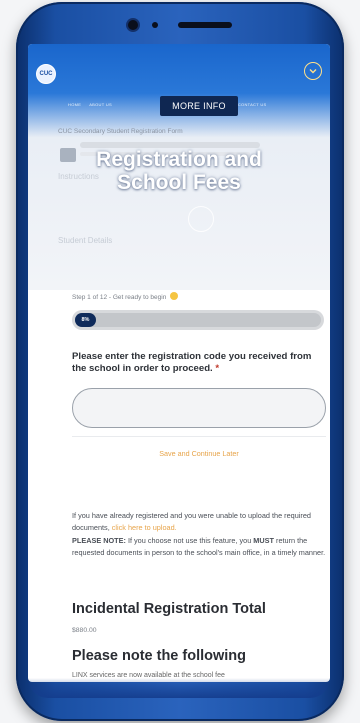 This screenshot has width=360, height=723. What do you see at coordinates (199, 106) in the screenshot?
I see `more-info-button: MORE INFO` at bounding box center [199, 106].